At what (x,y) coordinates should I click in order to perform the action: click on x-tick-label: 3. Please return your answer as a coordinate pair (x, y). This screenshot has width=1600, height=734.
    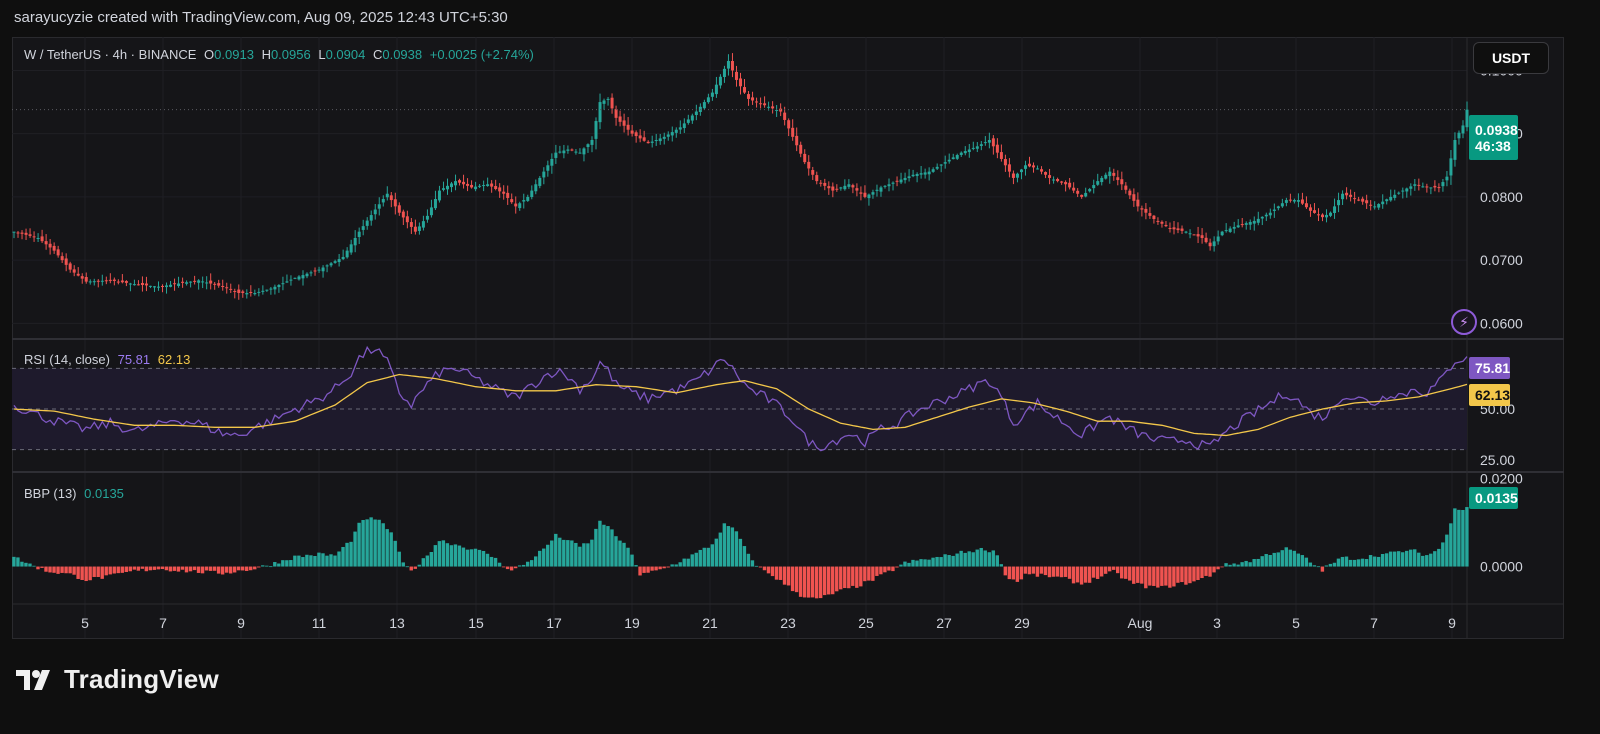
    Looking at the image, I should click on (1217, 623).